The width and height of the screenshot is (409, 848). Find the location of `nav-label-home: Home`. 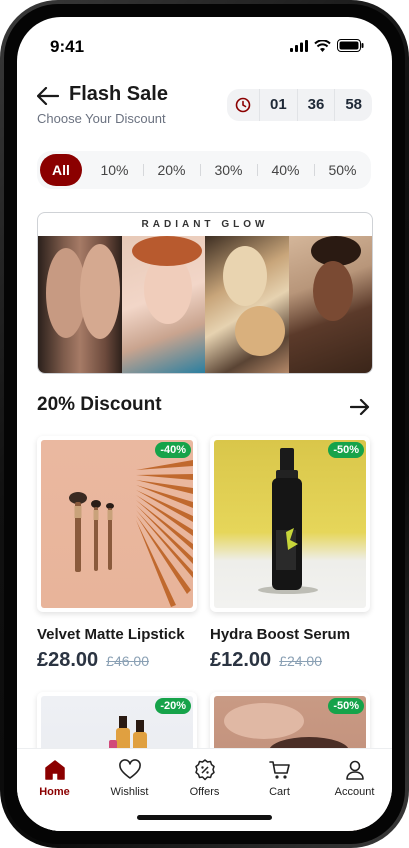

nav-label-home: Home is located at coordinates (54, 792).